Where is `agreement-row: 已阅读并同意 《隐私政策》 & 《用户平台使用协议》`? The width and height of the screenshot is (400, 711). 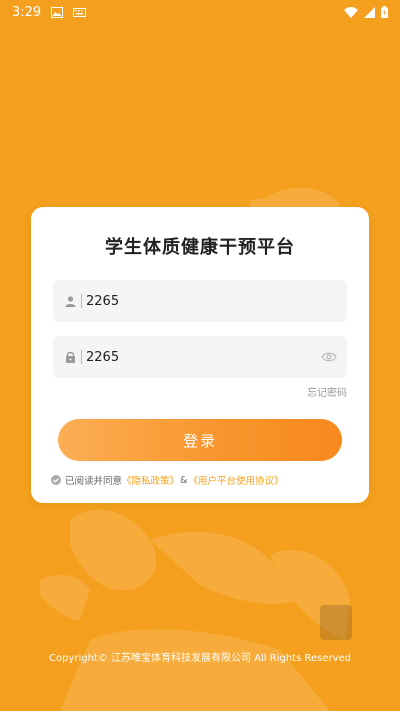 agreement-row: 已阅读并同意 《隐私政策》 & 《用户平台使用协议》 is located at coordinates (167, 480).